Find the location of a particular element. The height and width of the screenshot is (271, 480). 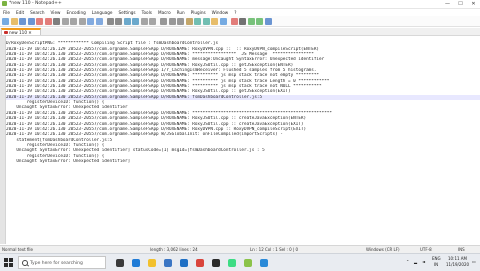

cursor-position: Ln : 12 Col : 1 Sel : 0 | 0 is located at coordinates (274, 249).